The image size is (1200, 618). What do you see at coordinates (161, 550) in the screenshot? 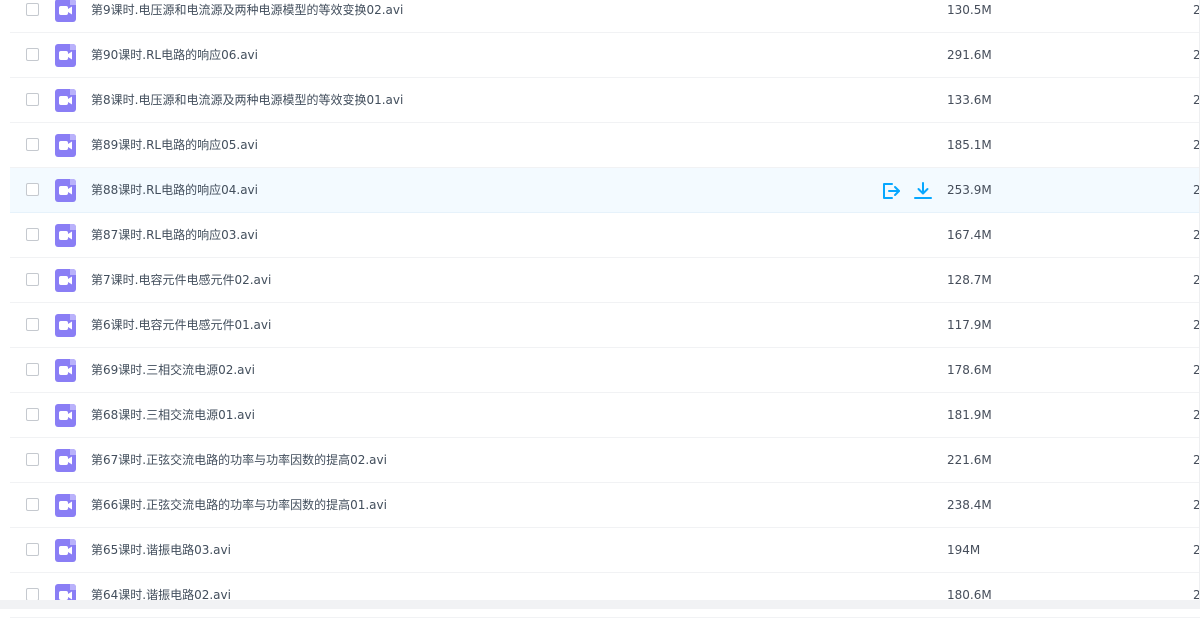
I see `file-name: 第65课时.谐振电路03.avi` at bounding box center [161, 550].